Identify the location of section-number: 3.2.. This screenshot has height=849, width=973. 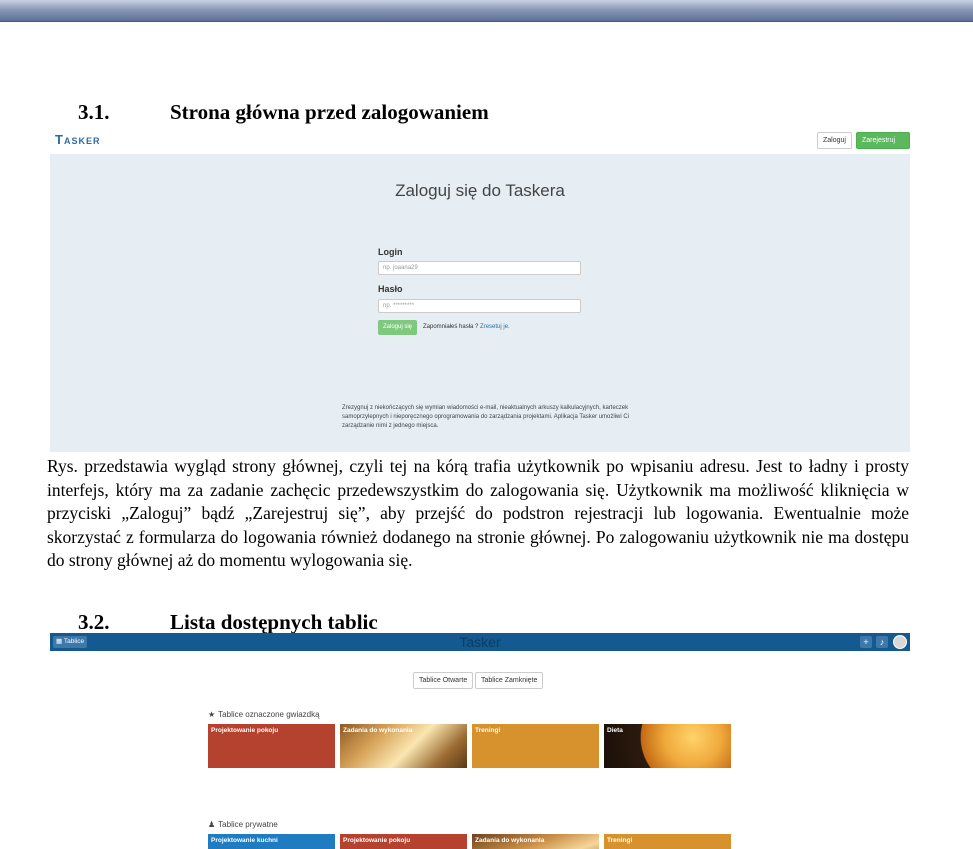
(94, 622).